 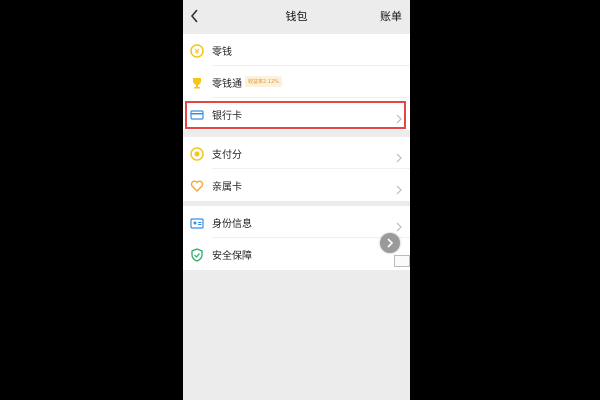 I want to click on list-item-label: 安全保障, so click(x=232, y=256).